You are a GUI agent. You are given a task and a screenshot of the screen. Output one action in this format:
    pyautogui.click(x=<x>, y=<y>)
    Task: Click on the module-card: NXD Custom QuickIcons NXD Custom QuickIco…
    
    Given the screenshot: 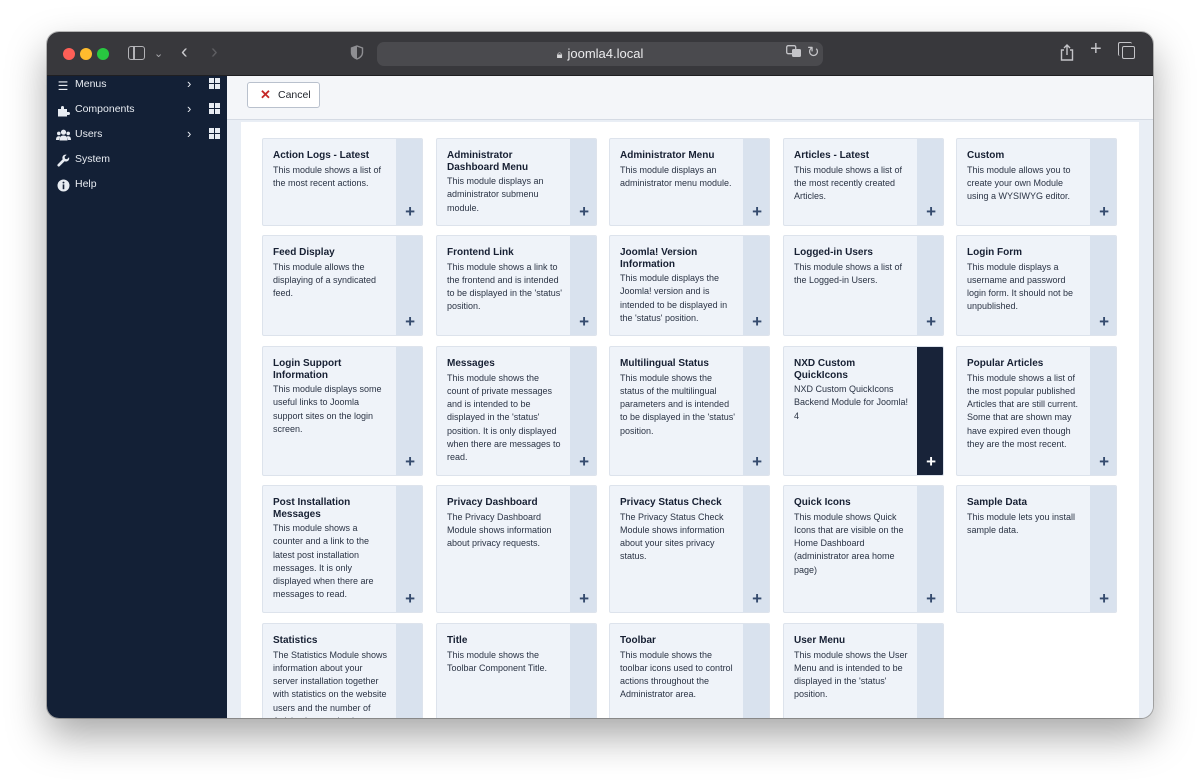 What is the action you would take?
    pyautogui.click(x=863, y=411)
    